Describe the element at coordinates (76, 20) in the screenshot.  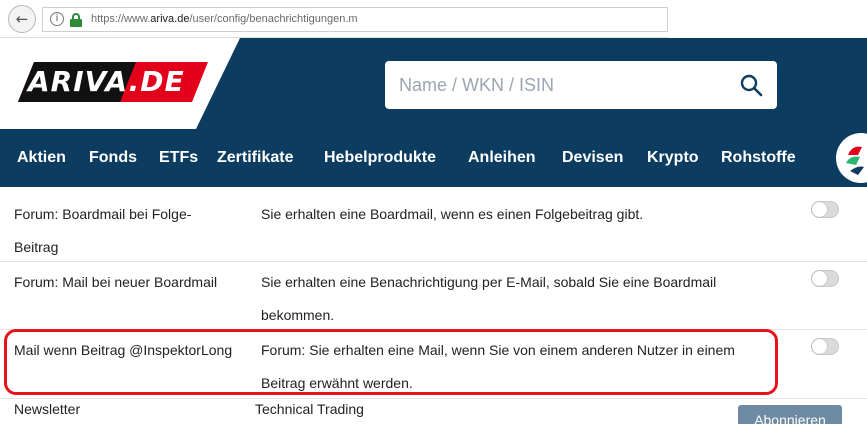
I see `lock-icon` at that location.